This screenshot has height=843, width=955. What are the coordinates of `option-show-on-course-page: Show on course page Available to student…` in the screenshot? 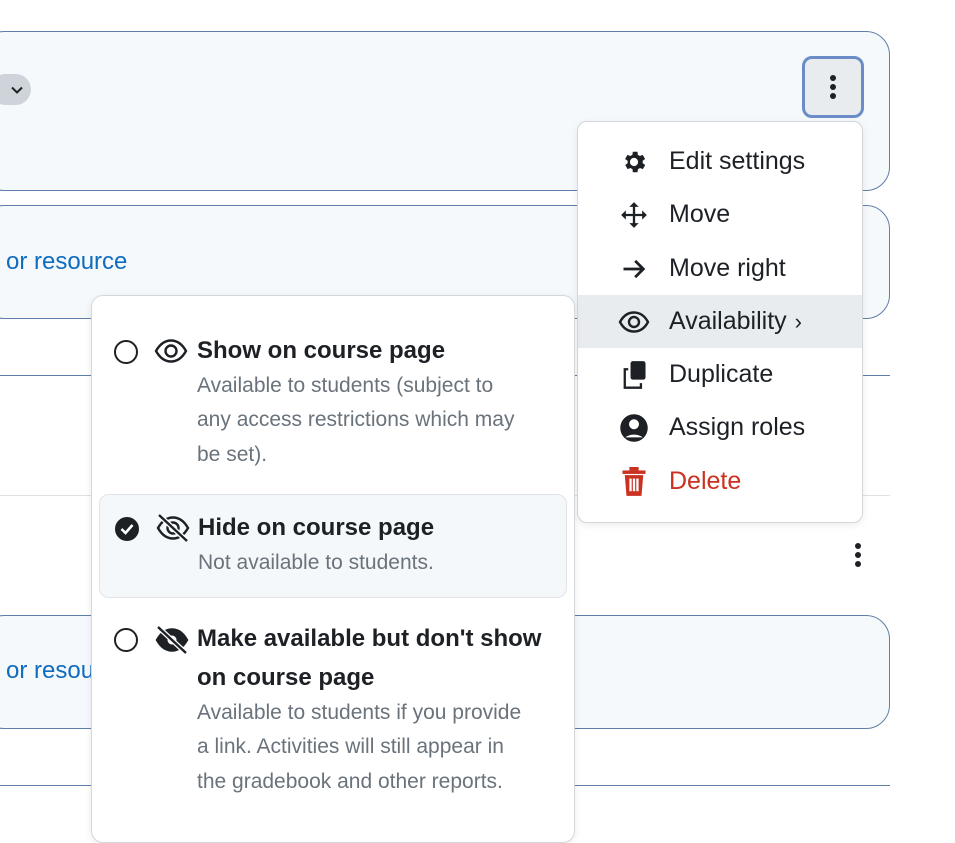 It's located at (333, 409).